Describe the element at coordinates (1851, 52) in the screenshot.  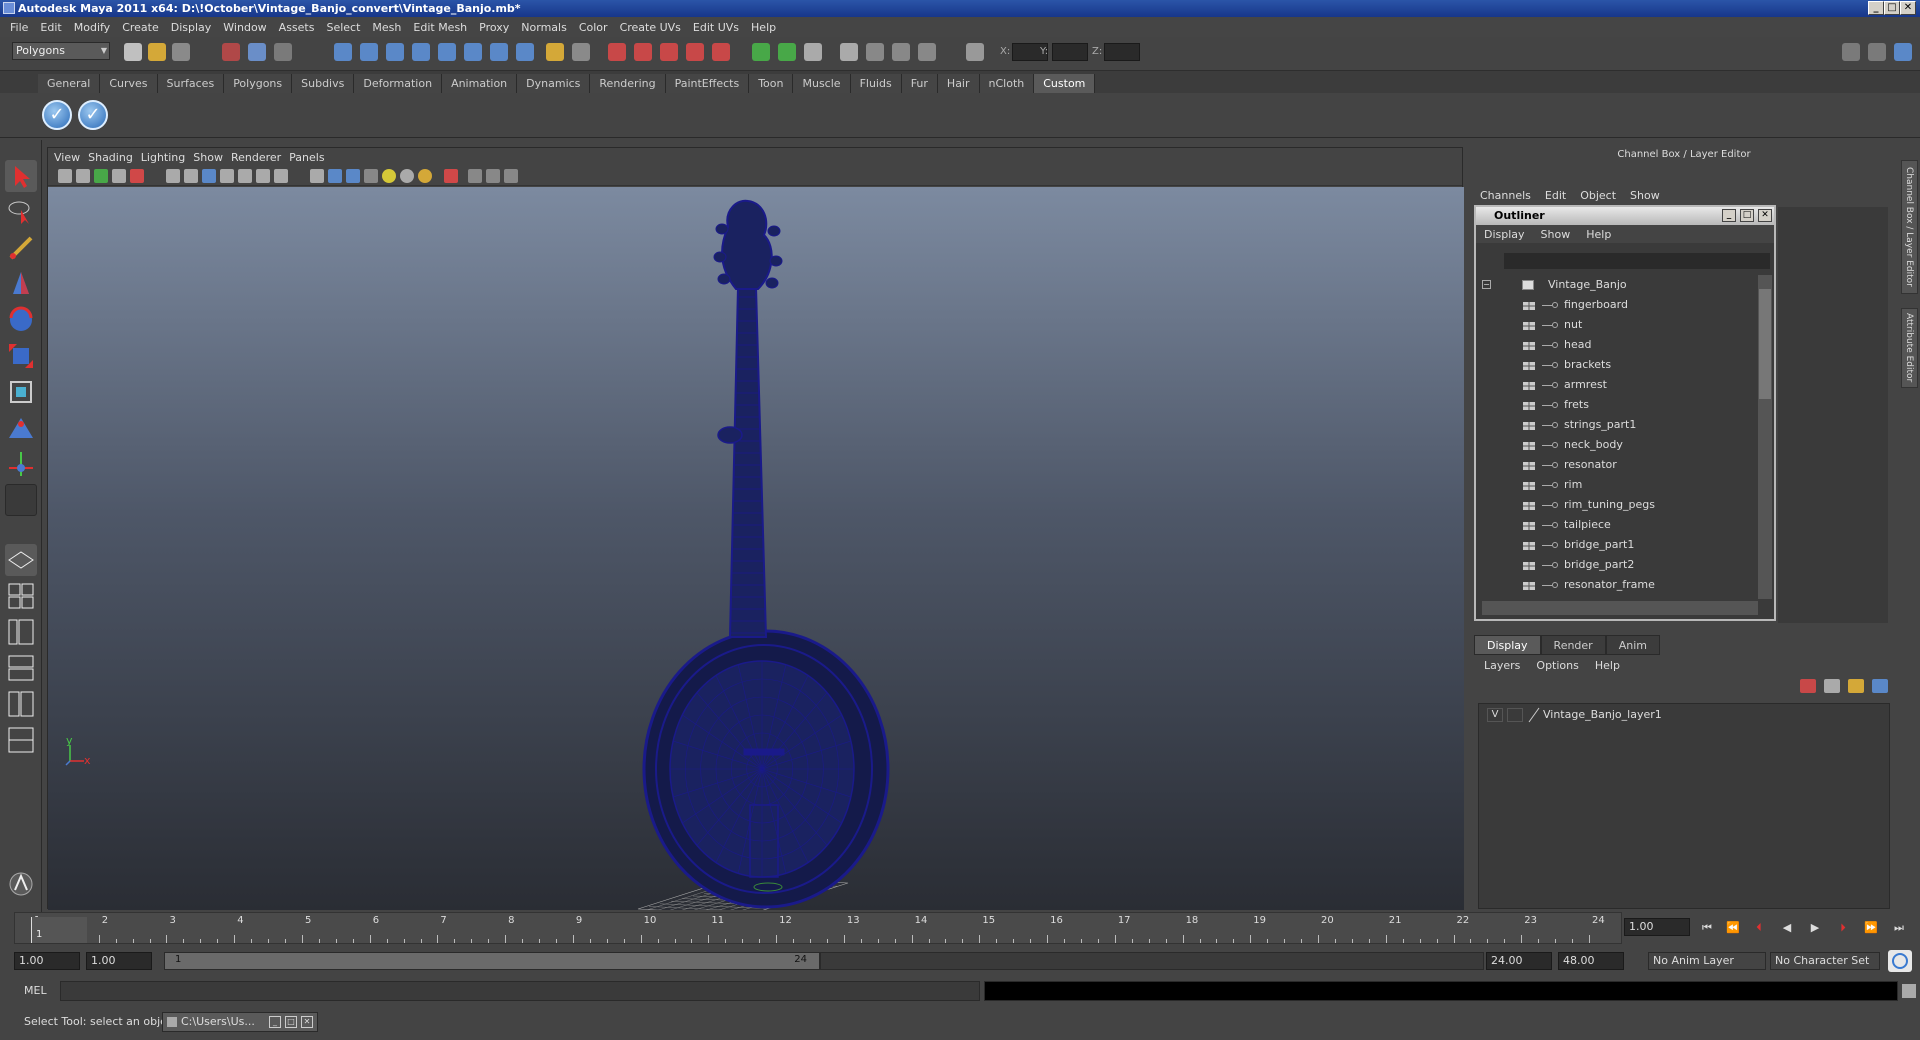
I see `attribute-editor-toggle-icon` at that location.